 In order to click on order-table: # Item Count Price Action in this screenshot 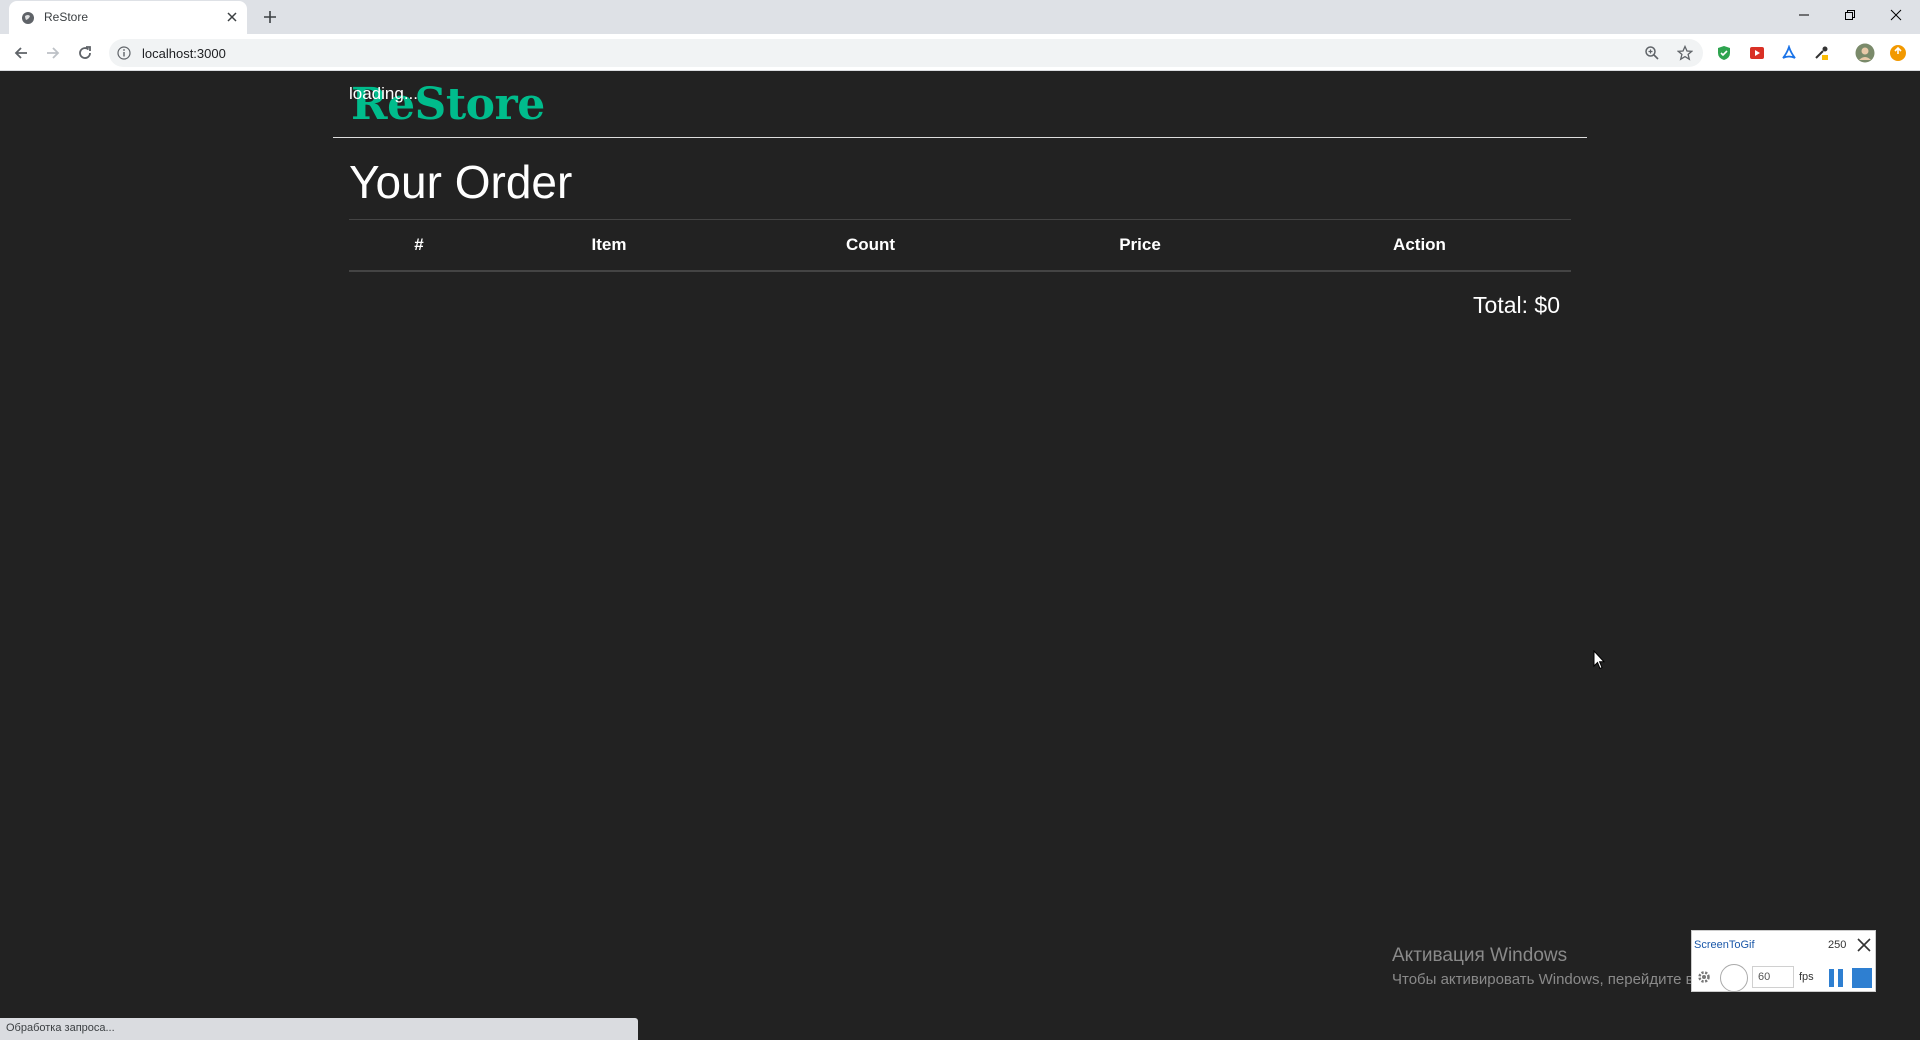, I will do `click(960, 245)`.